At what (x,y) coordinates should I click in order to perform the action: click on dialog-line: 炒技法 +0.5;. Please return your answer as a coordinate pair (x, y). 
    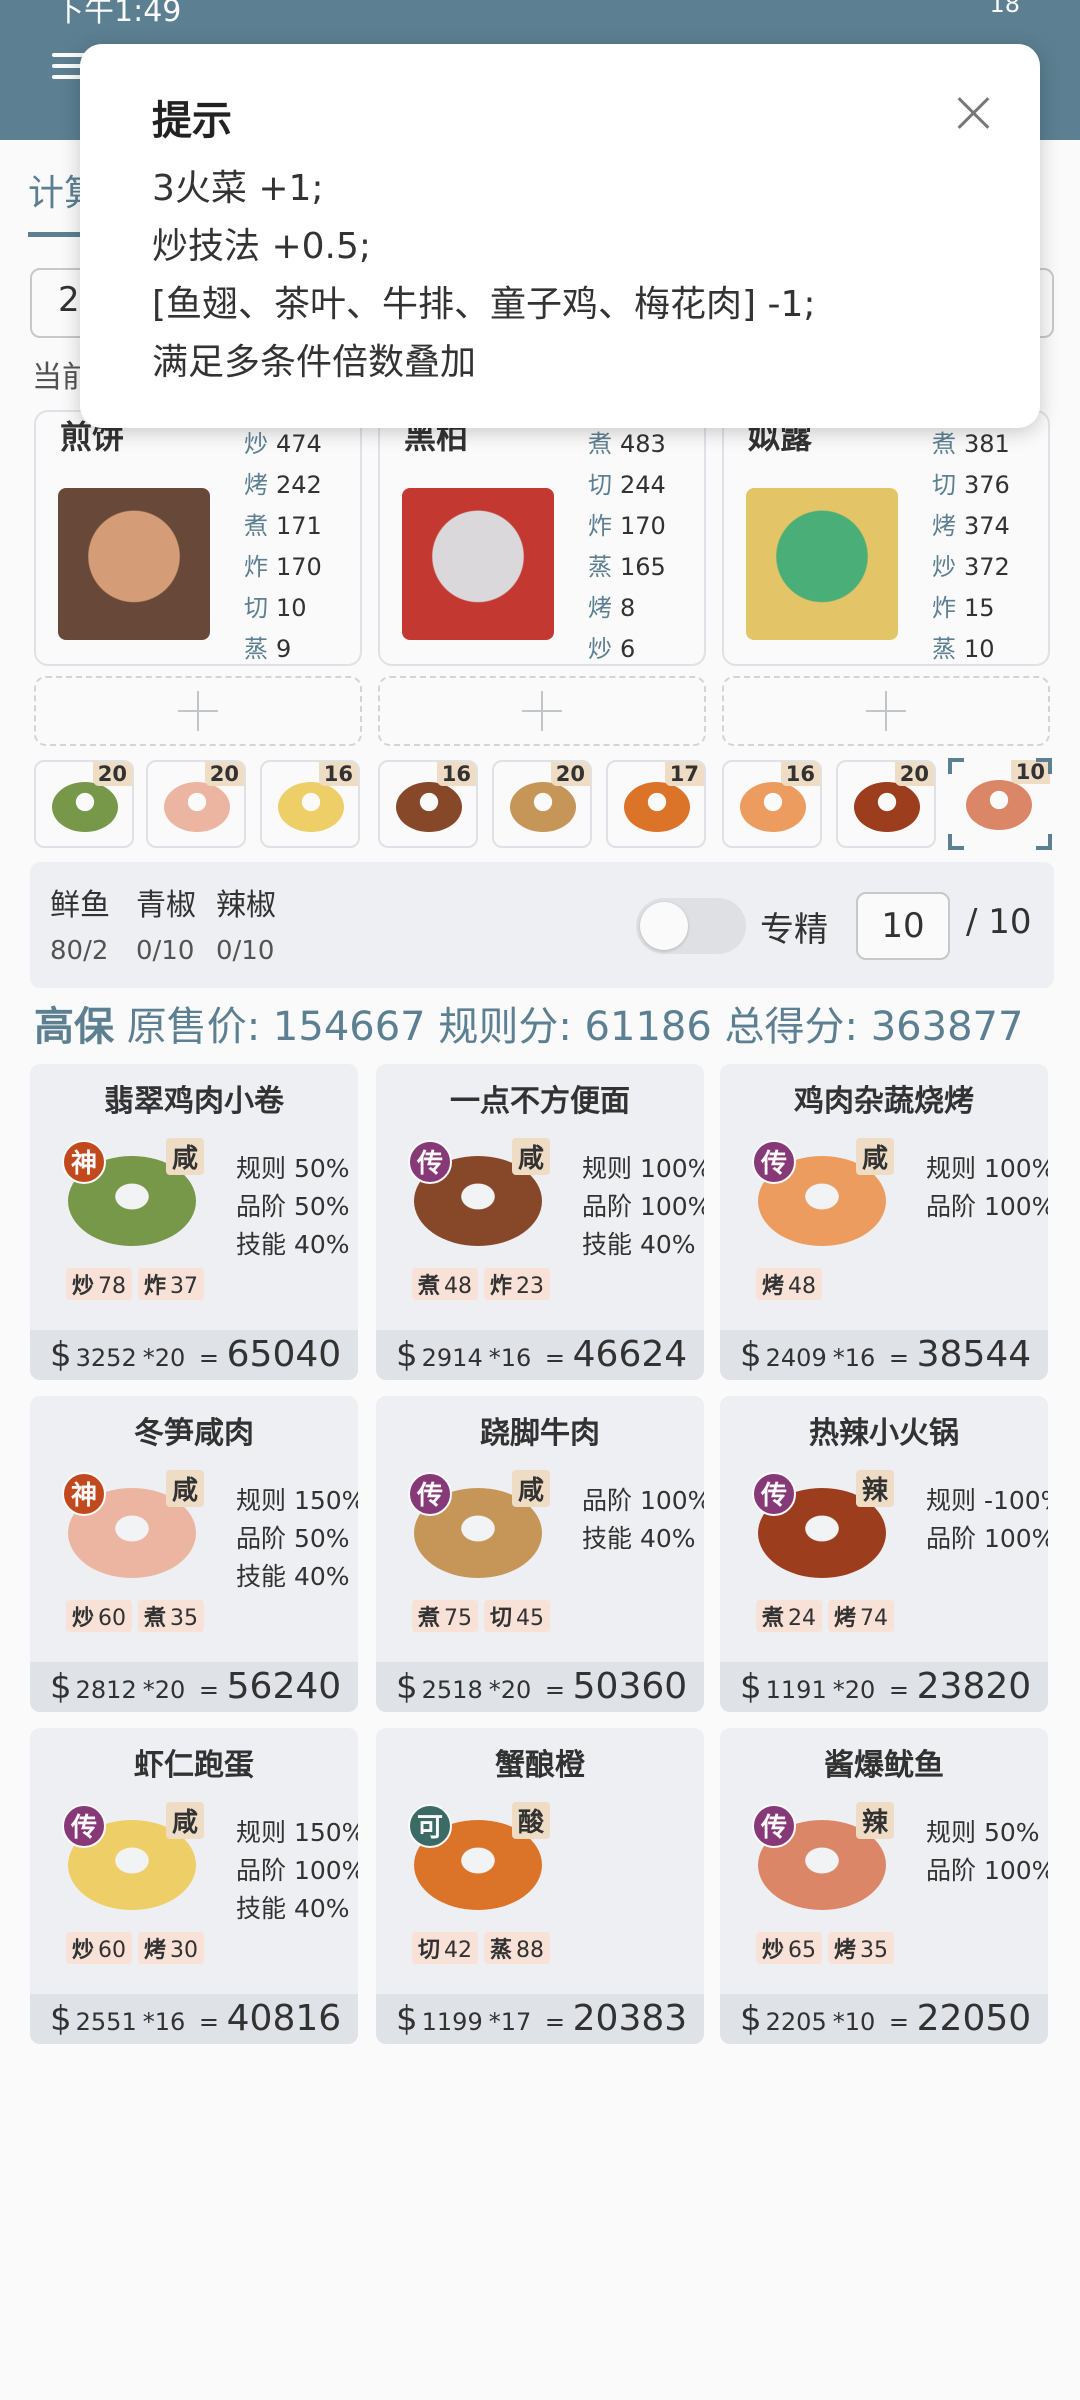
    Looking at the image, I should click on (261, 246).